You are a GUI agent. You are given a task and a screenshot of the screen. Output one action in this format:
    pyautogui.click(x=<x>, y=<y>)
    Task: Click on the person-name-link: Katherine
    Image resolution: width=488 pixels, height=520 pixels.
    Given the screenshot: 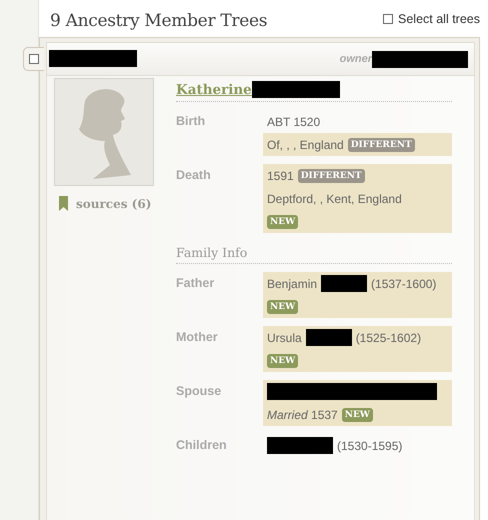 What is the action you would take?
    pyautogui.click(x=214, y=90)
    